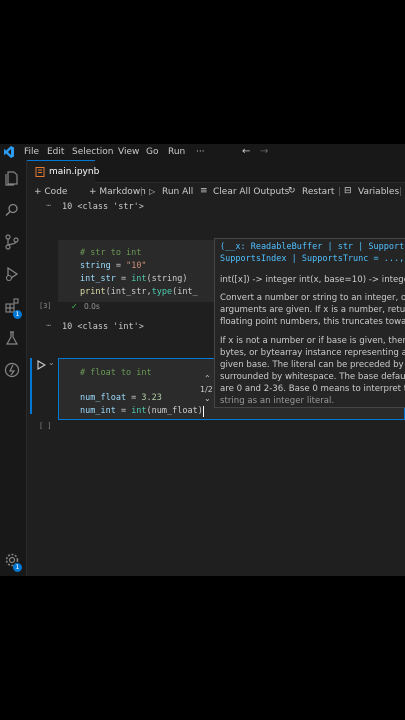 This screenshot has width=405, height=720. I want to click on menu-go: Go, so click(152, 152).